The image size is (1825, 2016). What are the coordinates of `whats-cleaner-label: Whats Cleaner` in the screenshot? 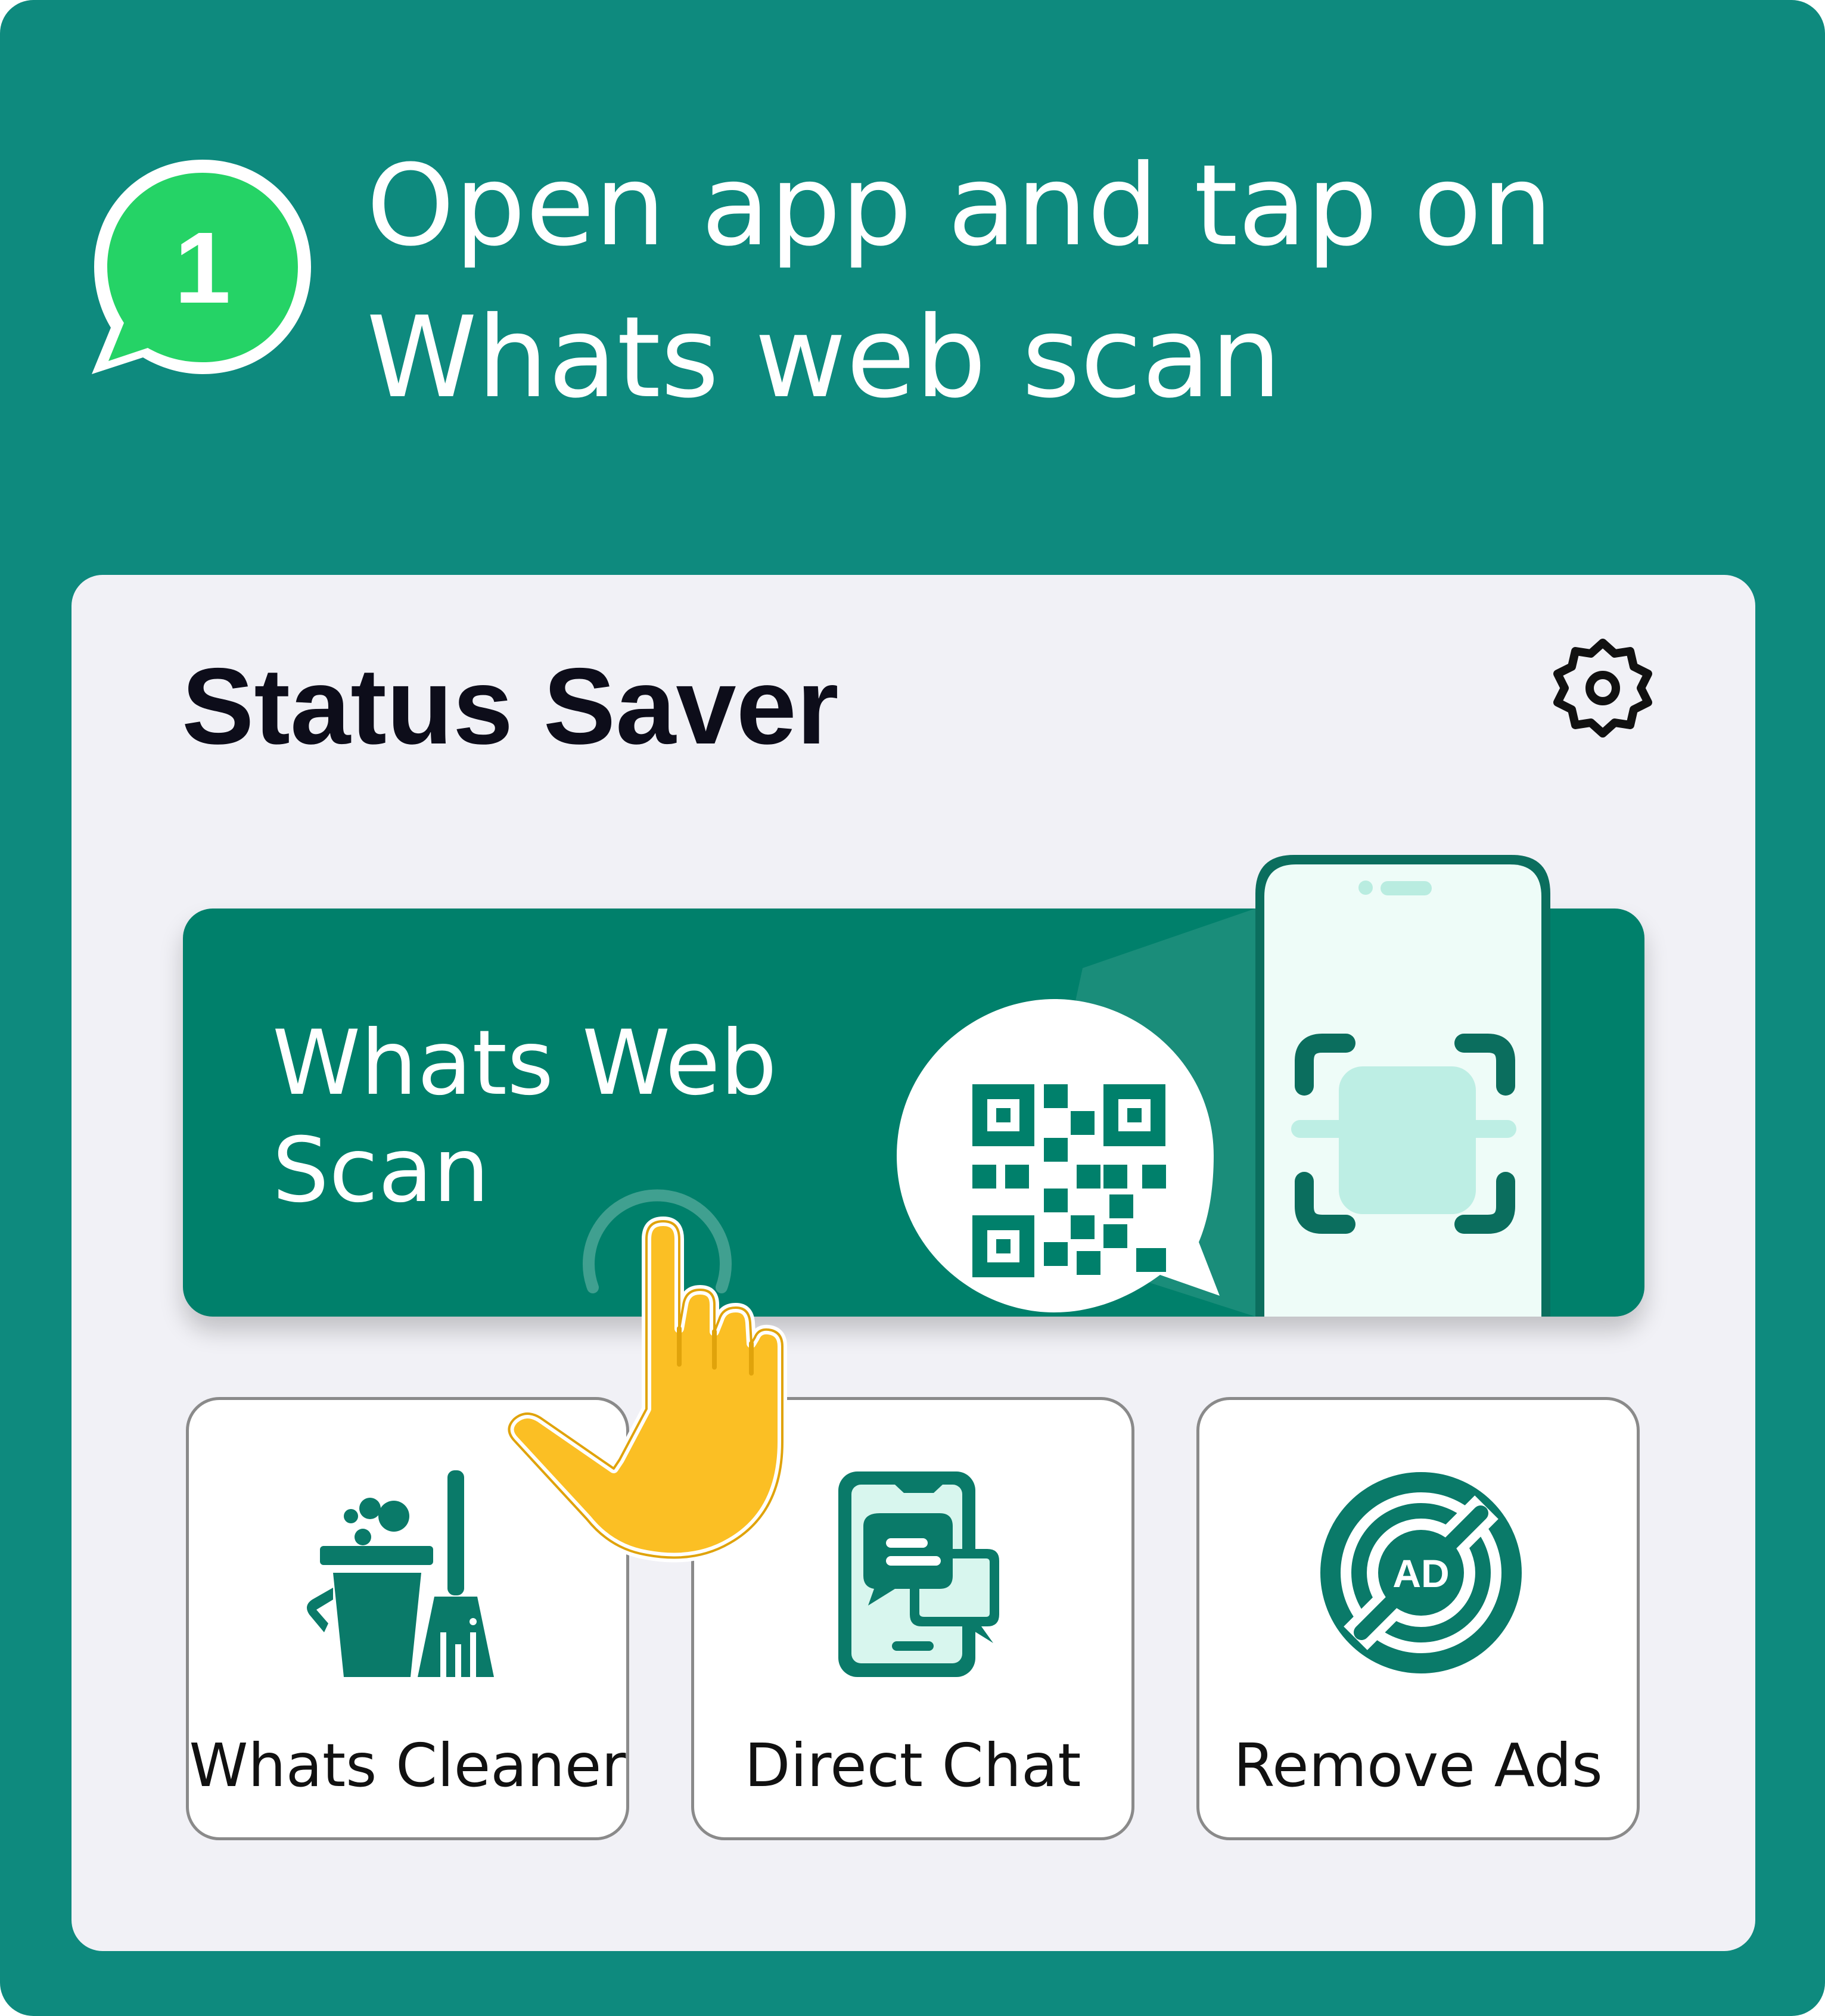 It's located at (407, 1765).